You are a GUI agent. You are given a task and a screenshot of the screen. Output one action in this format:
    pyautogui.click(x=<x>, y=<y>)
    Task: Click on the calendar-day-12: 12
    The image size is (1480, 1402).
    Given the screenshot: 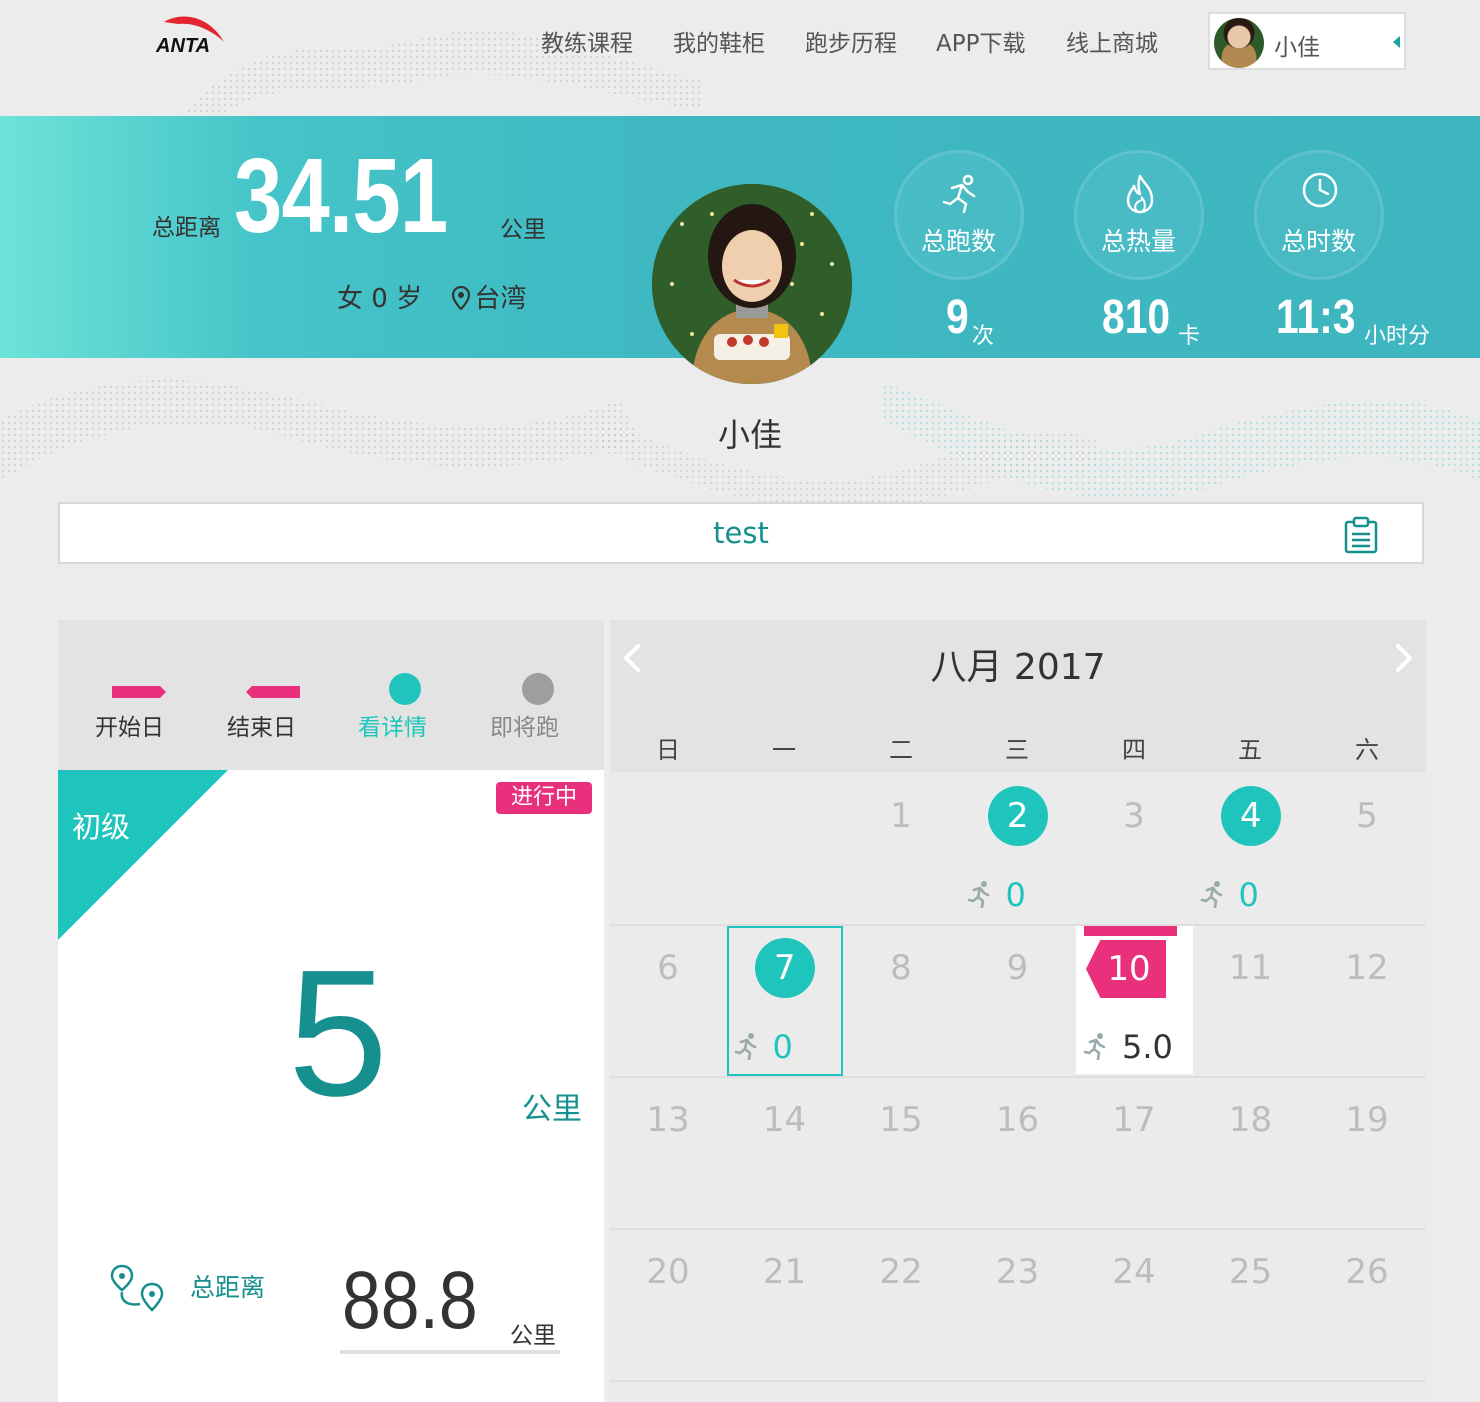 What is the action you would take?
    pyautogui.click(x=1367, y=968)
    